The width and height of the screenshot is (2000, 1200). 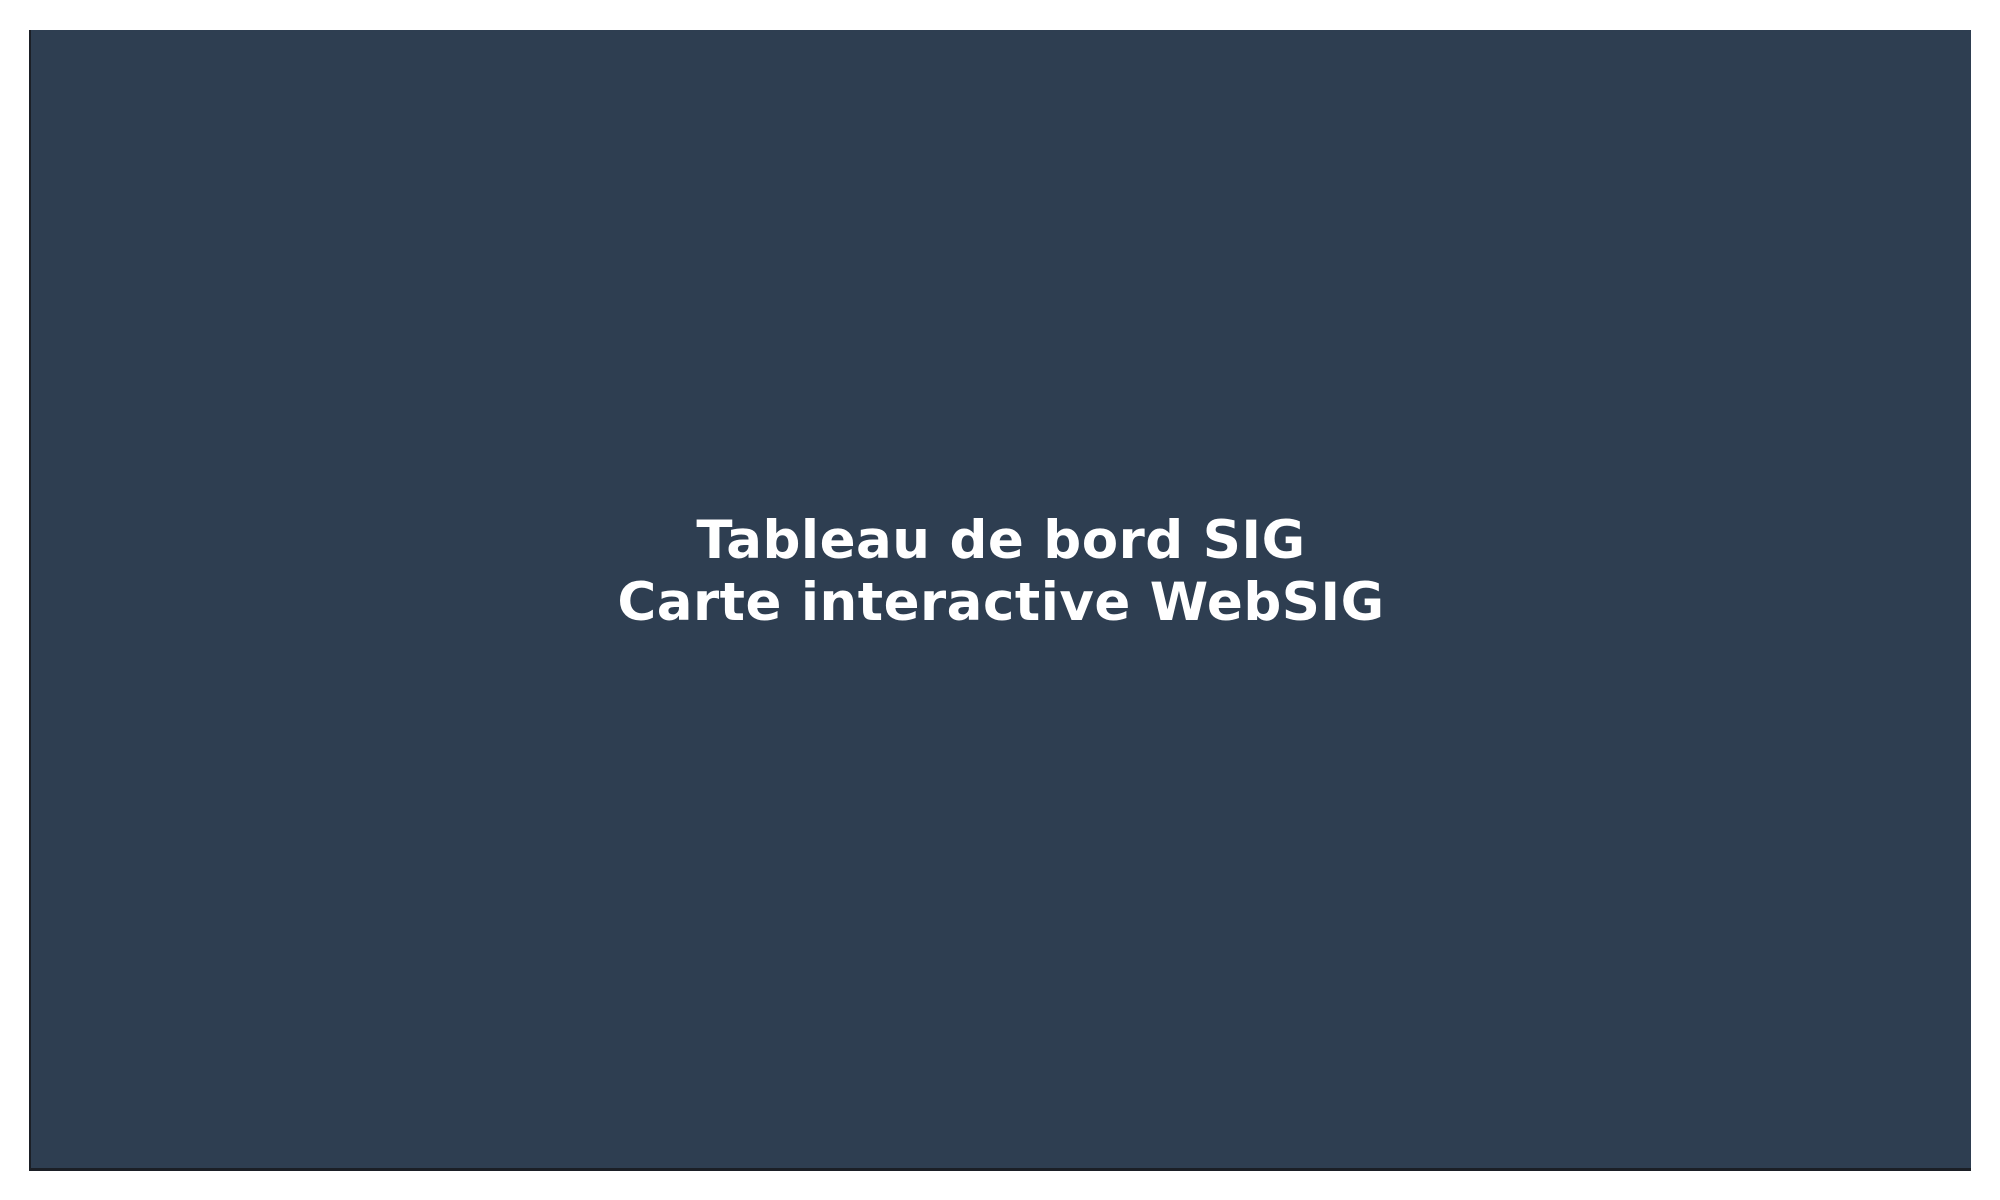 I want to click on dashboard-title: Tableau de bord SIG, so click(x=1001, y=540).